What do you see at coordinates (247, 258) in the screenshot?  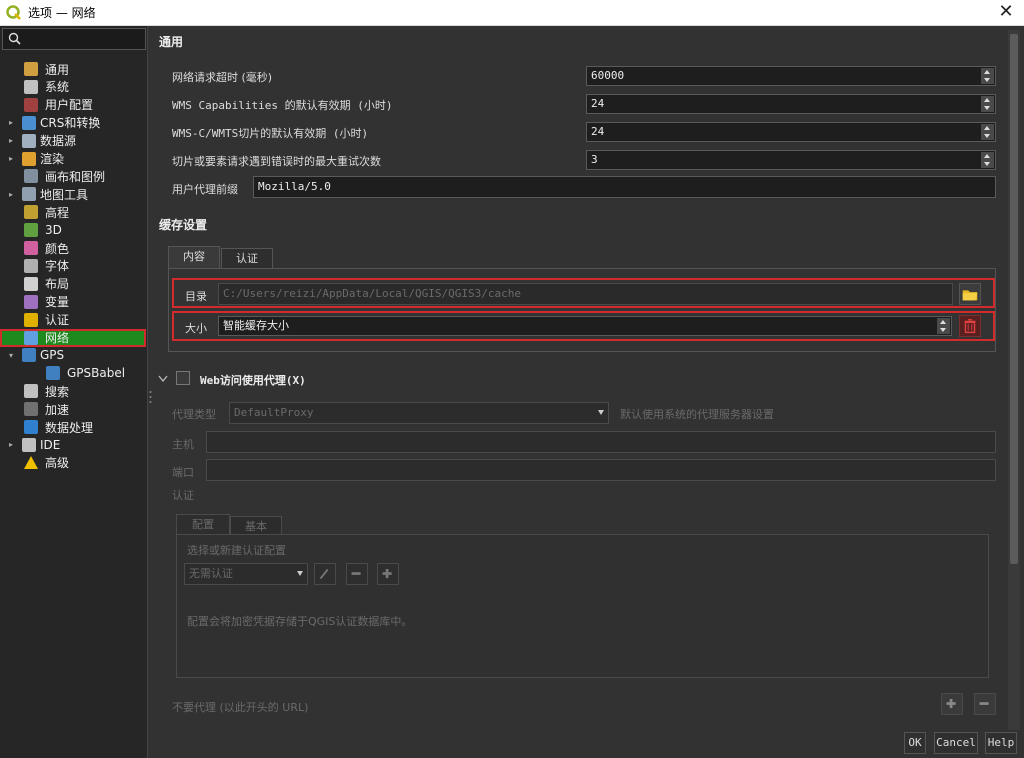 I see `tab-cache-auth: 认证` at bounding box center [247, 258].